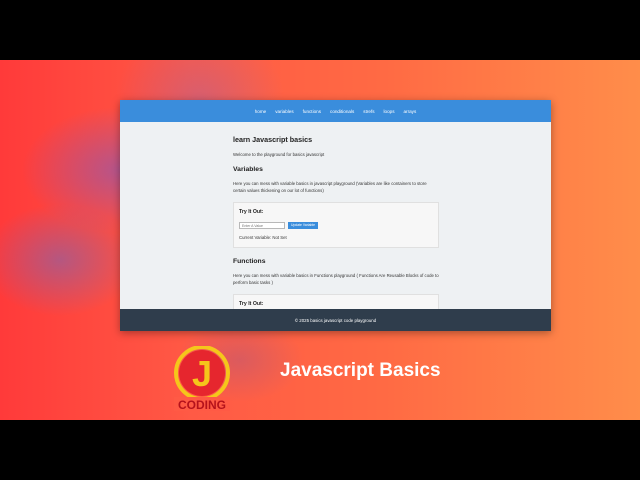  What do you see at coordinates (249, 262) in the screenshot?
I see `functions-heading: Functions` at bounding box center [249, 262].